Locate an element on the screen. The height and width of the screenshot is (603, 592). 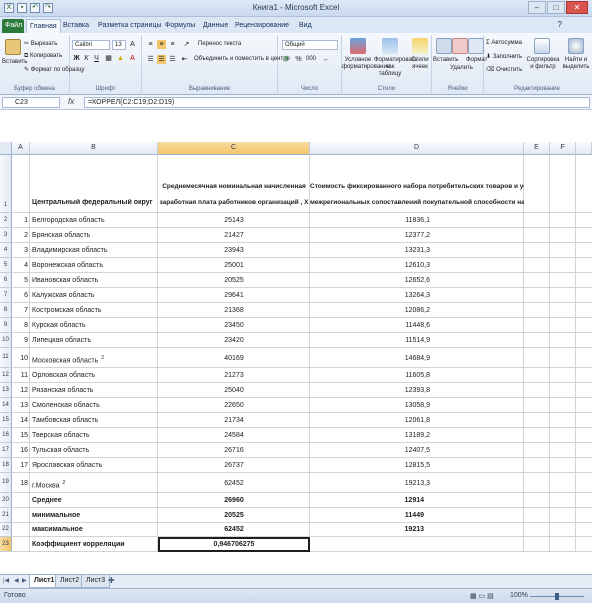
region-name: Тульская область is located at coordinates (94, 450).